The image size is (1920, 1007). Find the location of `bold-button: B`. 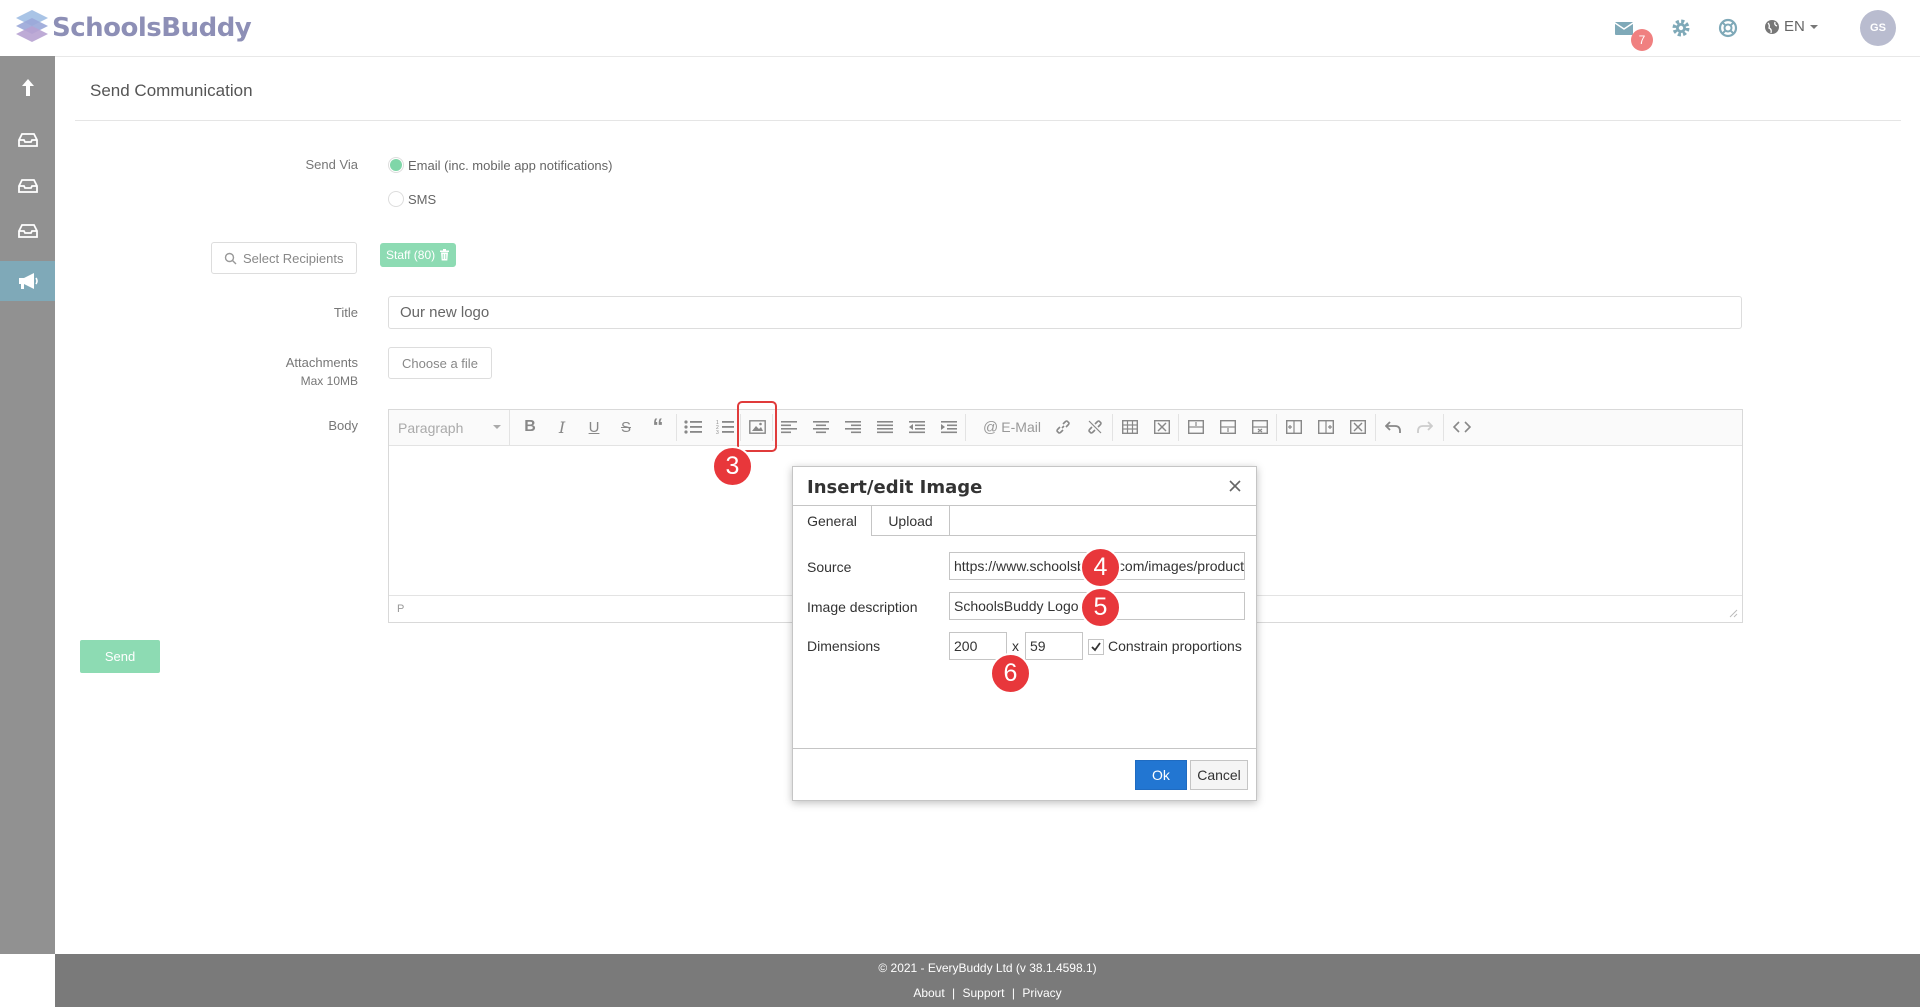

bold-button: B is located at coordinates (530, 427).